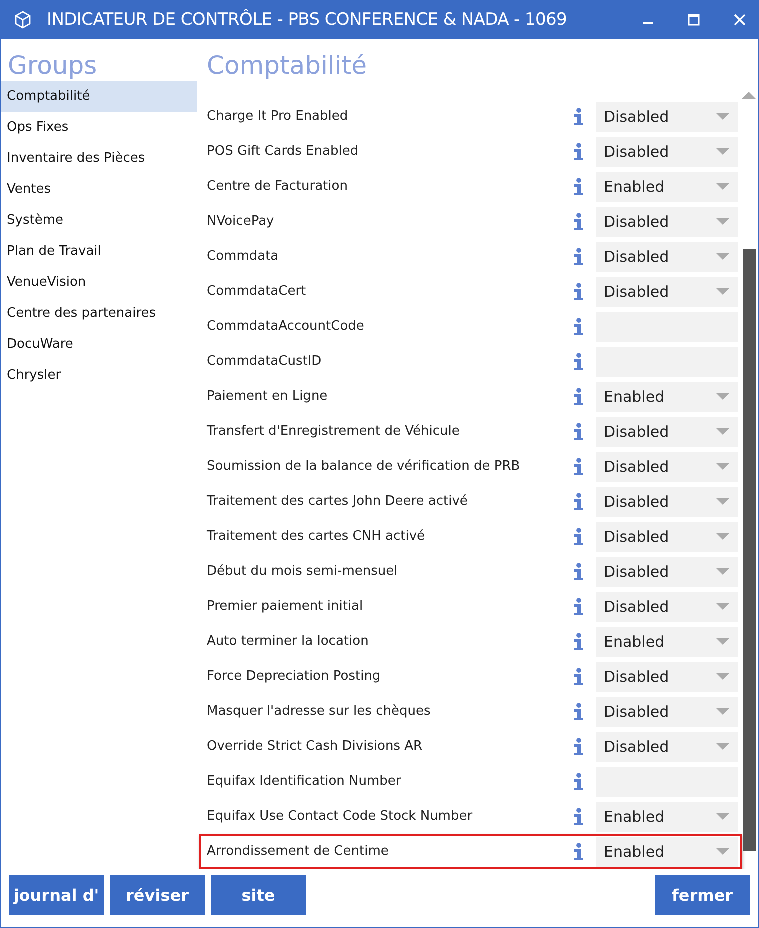 This screenshot has width=759, height=928. Describe the element at coordinates (304, 781) in the screenshot. I see `setting-label: Equifax Identification Number` at that location.